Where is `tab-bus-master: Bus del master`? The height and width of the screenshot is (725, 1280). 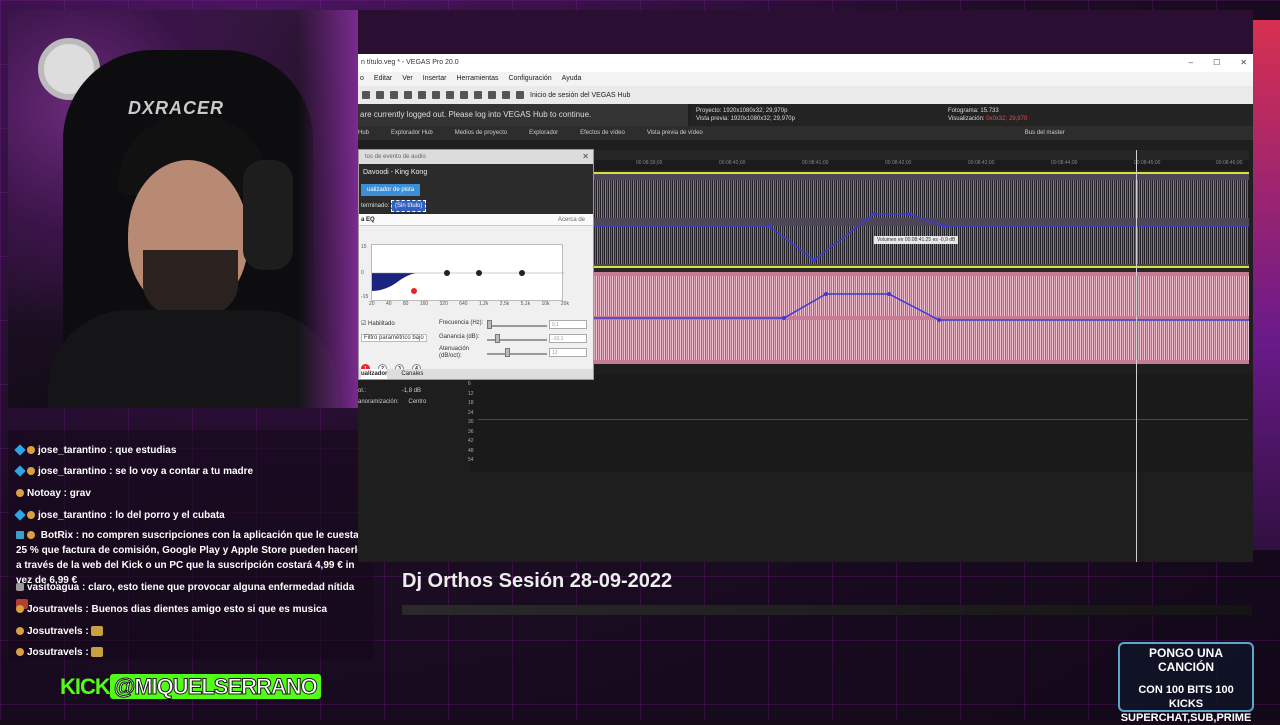 tab-bus-master: Bus del master is located at coordinates (1045, 133).